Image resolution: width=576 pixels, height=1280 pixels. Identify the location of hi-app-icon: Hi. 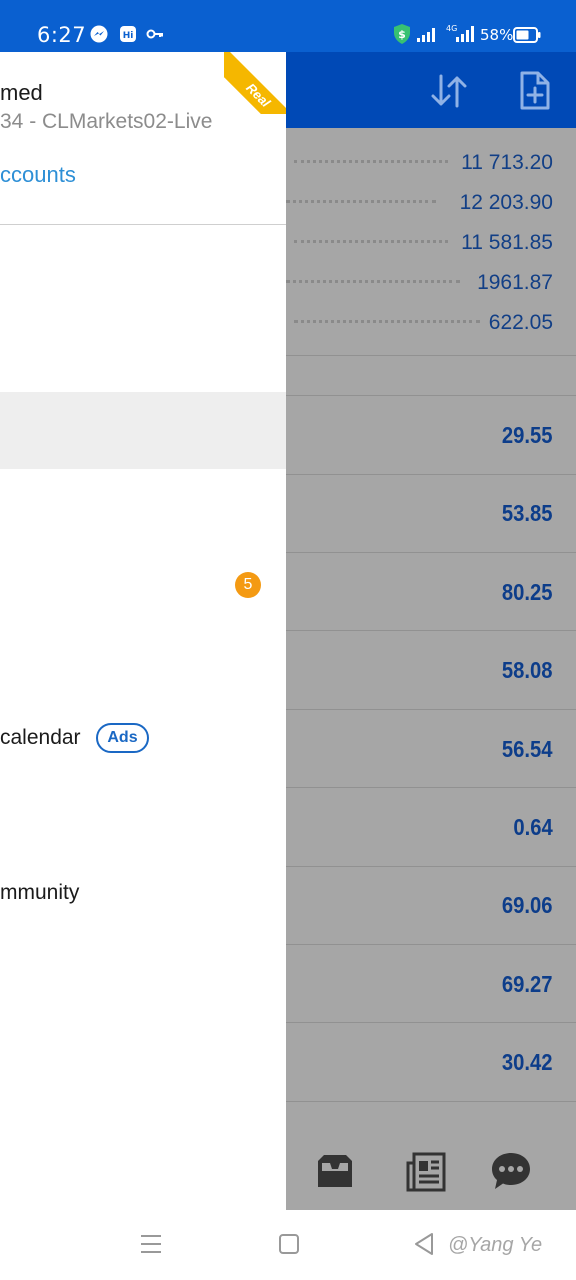
(128, 36).